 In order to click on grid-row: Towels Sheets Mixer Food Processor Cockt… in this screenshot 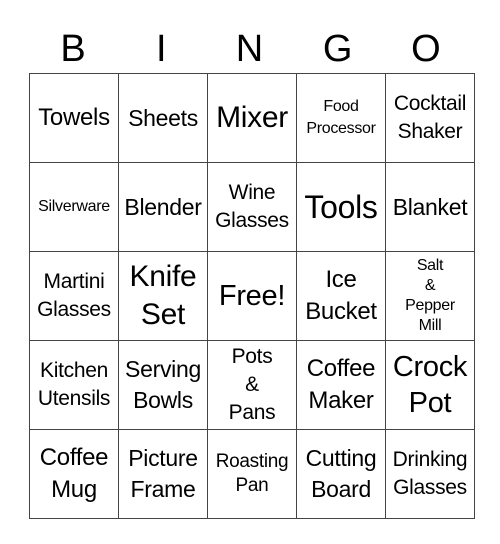, I will do `click(252, 118)`.